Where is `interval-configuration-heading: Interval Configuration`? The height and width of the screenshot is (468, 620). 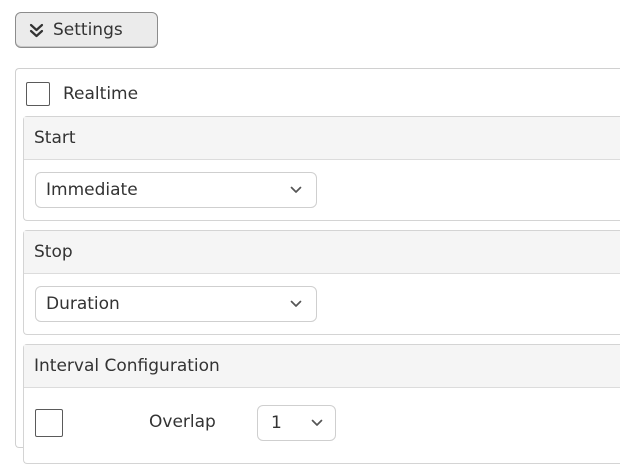
interval-configuration-heading: Interval Configuration is located at coordinates (322, 366).